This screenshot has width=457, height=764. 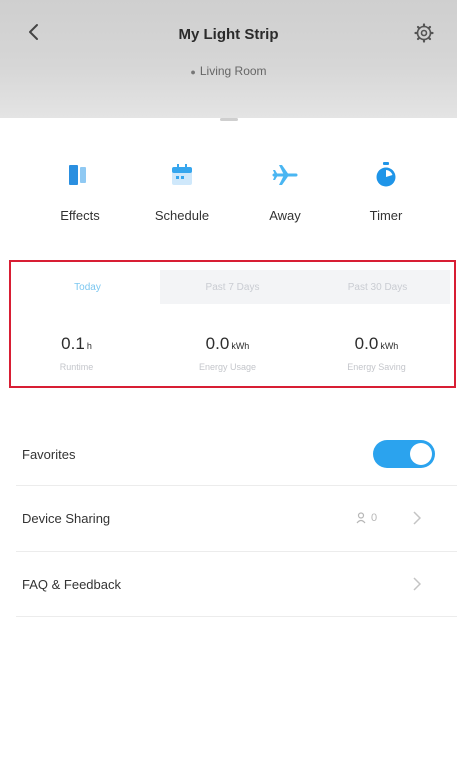 I want to click on page-title: My Light Strip, so click(x=228, y=34).